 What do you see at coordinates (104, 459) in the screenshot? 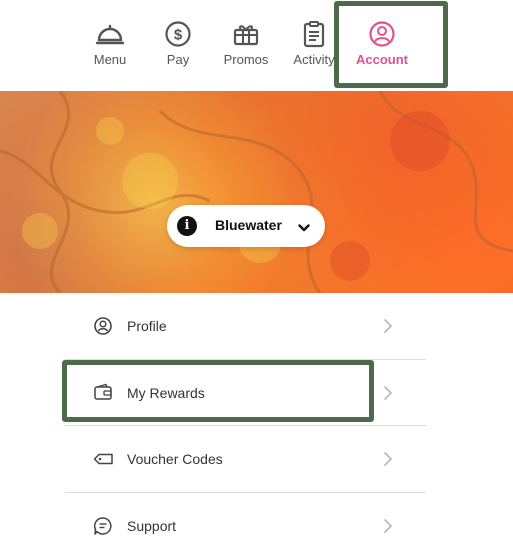
I see `tag-icon` at bounding box center [104, 459].